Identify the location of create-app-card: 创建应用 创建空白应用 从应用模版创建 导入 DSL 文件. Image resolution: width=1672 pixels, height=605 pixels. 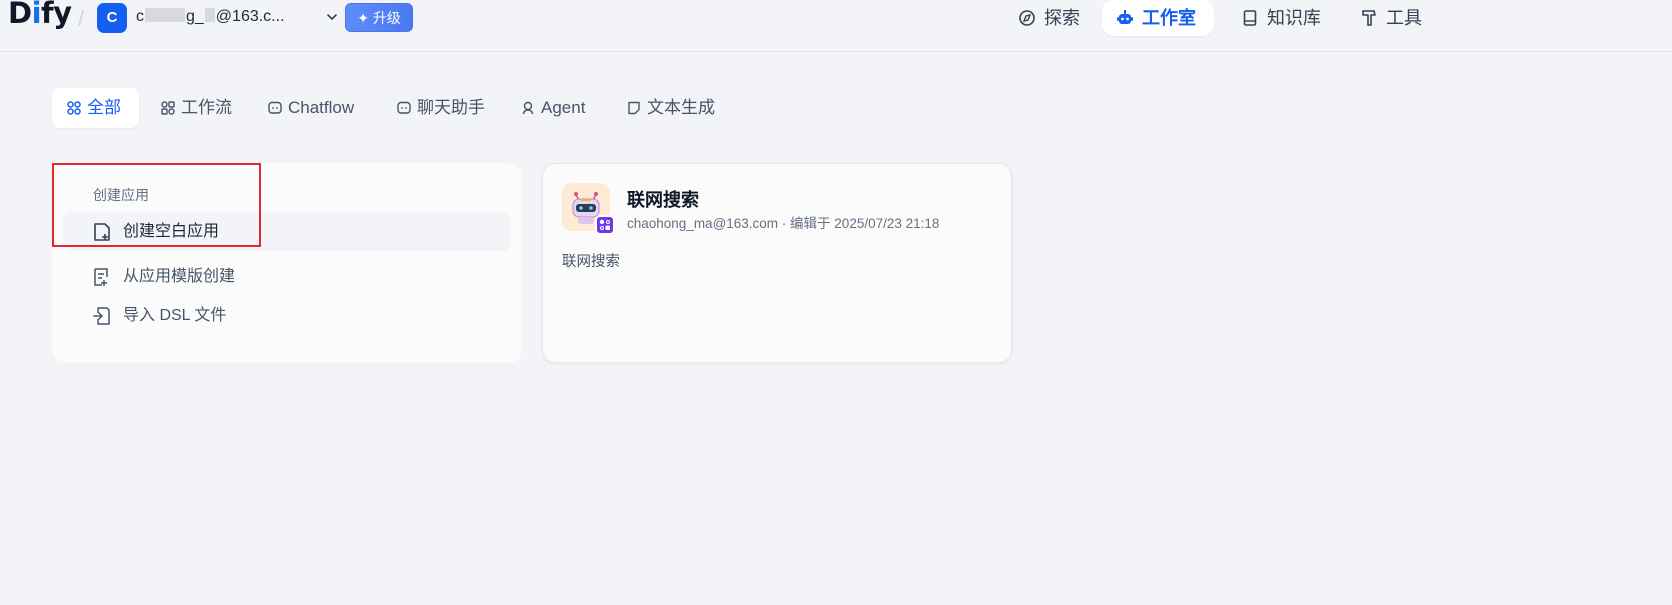
(287, 263).